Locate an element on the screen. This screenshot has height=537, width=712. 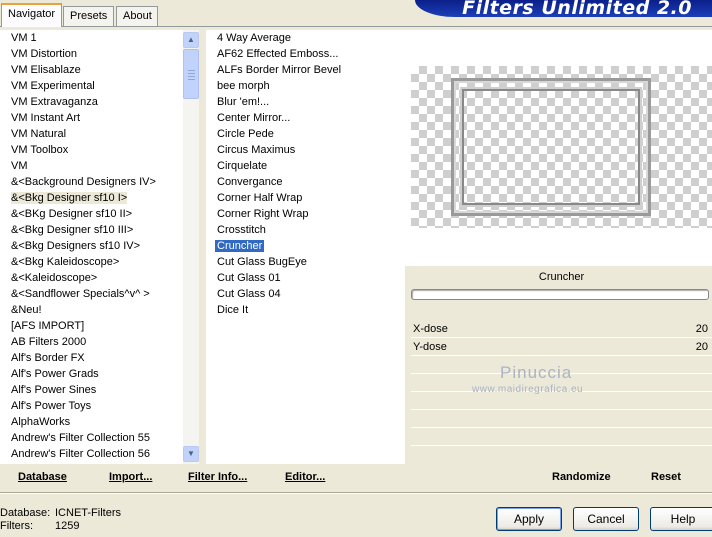
category-item: VM is located at coordinates (91, 166).